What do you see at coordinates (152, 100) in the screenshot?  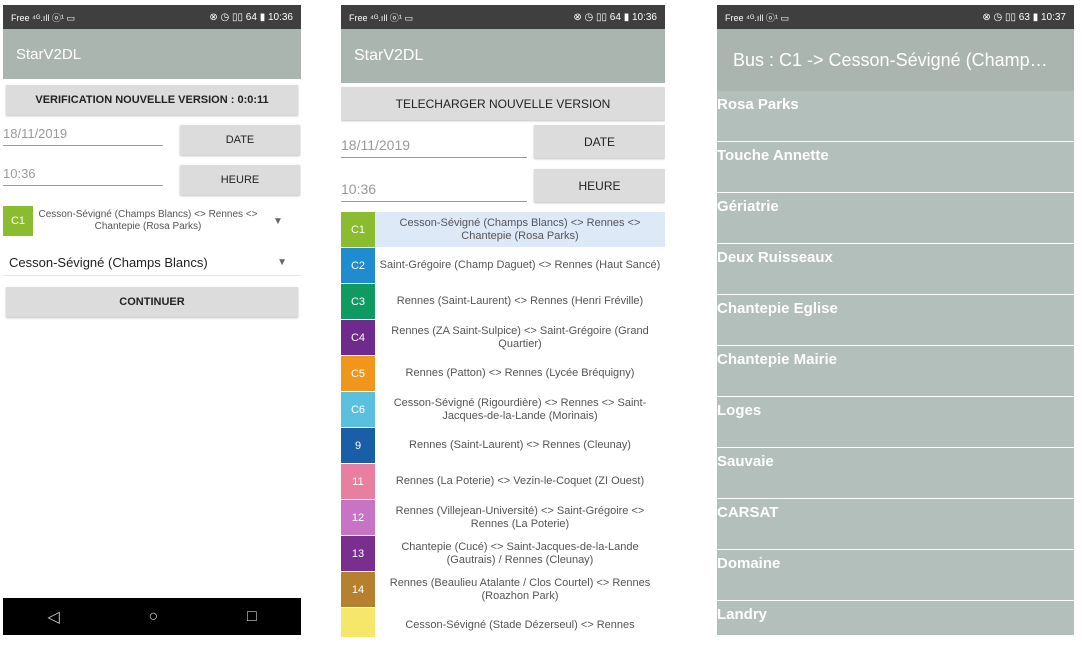 I see `verify-version-button: VERIFICATION NOUVELLE VERSION : 0:0:11` at bounding box center [152, 100].